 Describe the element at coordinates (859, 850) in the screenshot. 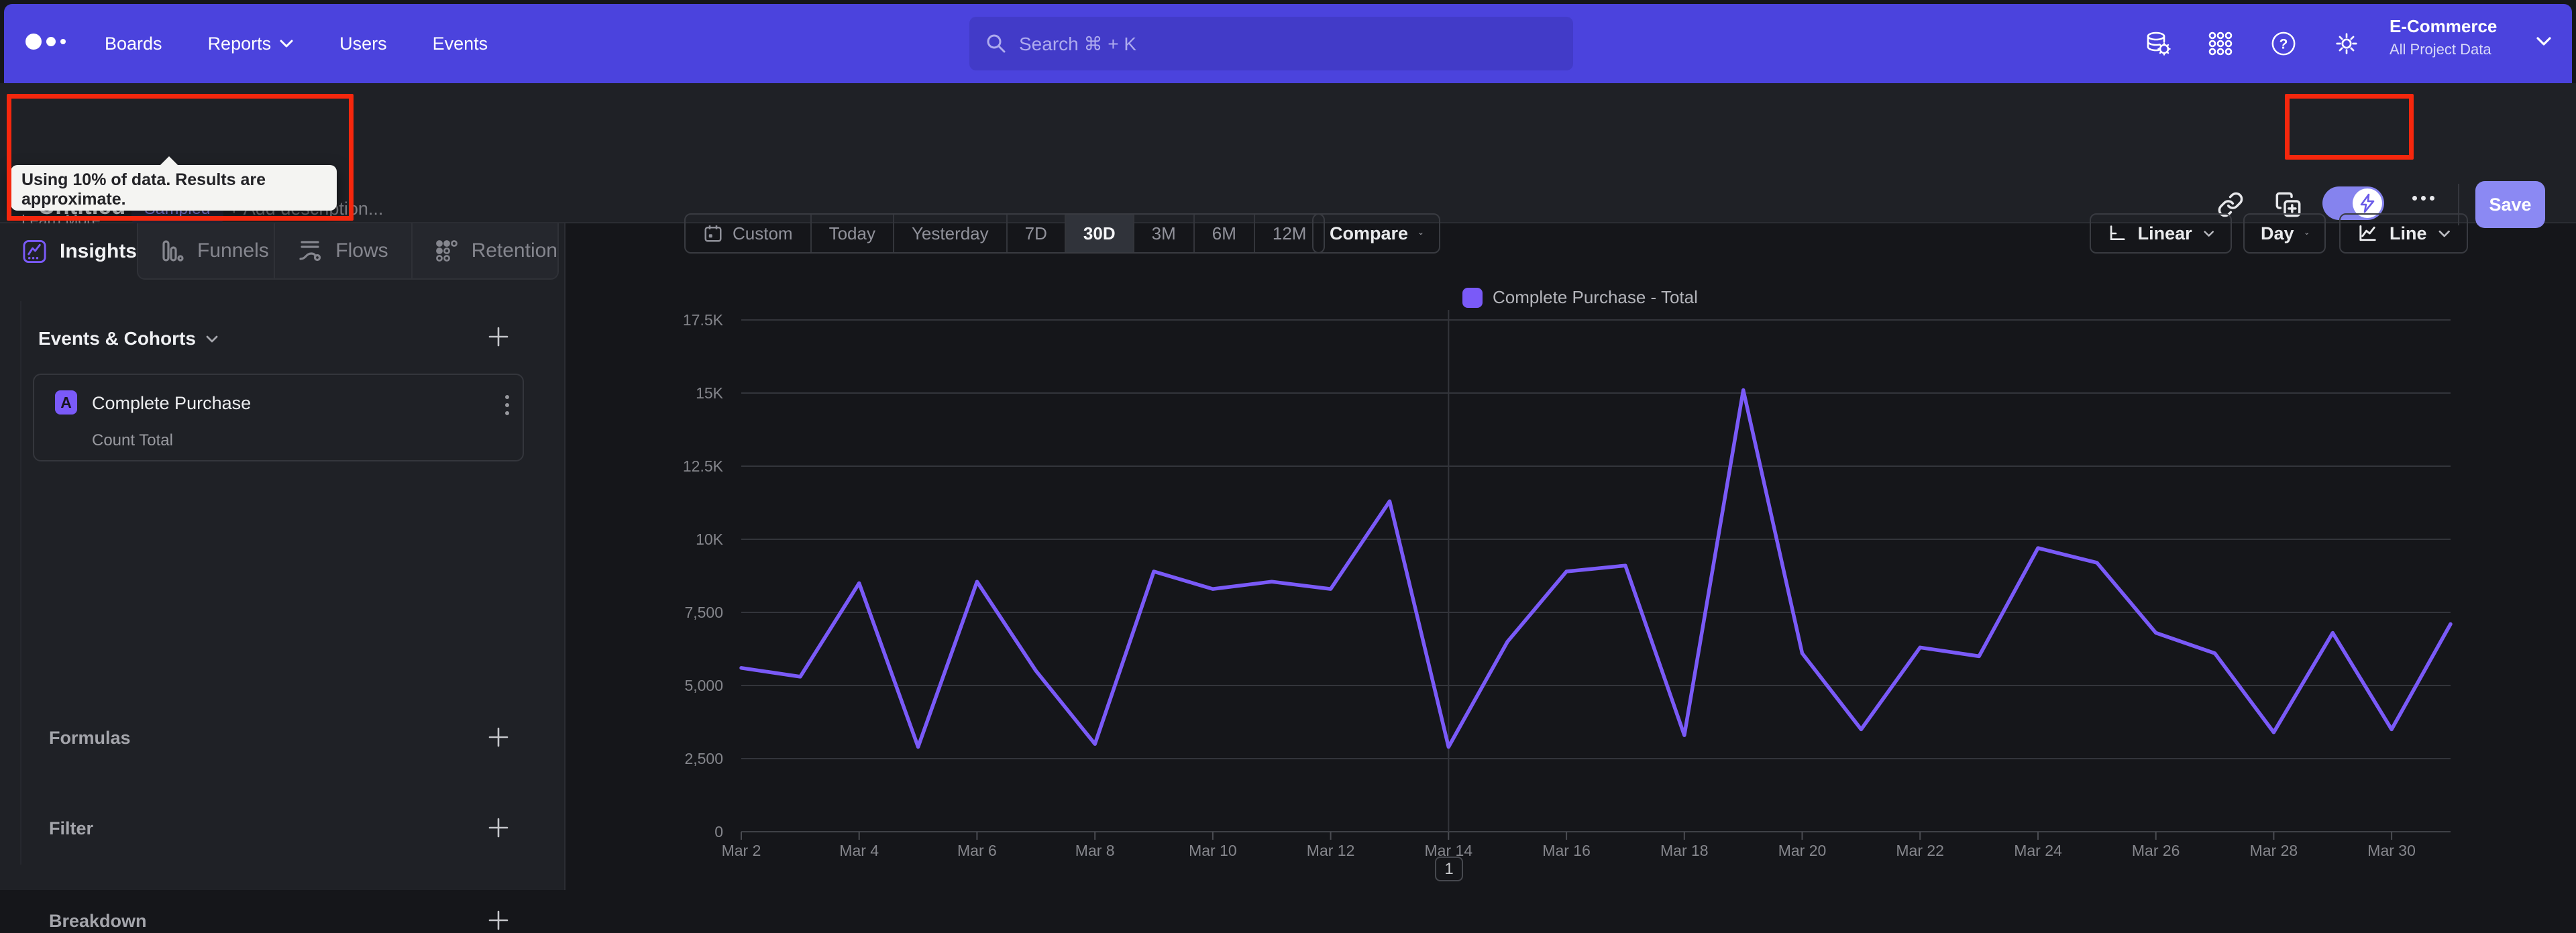

I see `svg-text: Mar 4` at that location.